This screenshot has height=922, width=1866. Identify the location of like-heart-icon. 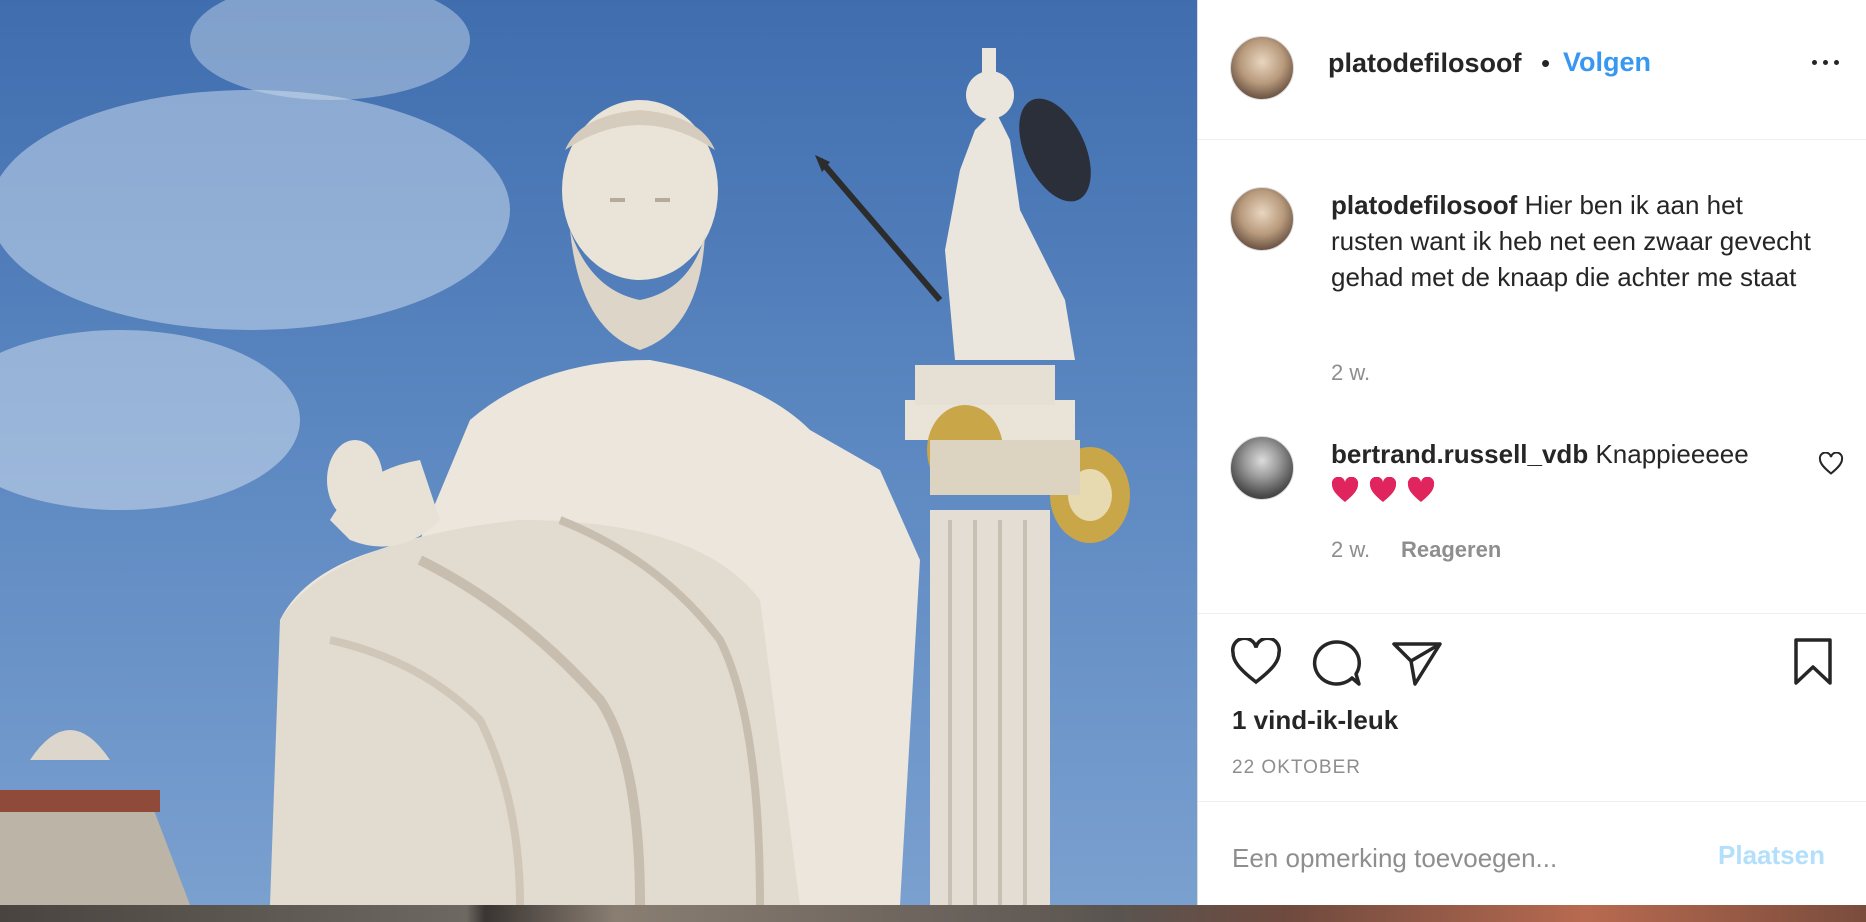
(1256, 662).